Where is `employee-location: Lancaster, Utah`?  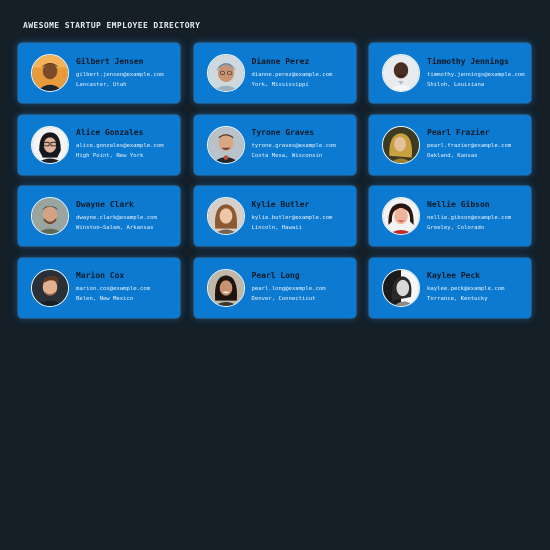 employee-location: Lancaster, Utah is located at coordinates (101, 84).